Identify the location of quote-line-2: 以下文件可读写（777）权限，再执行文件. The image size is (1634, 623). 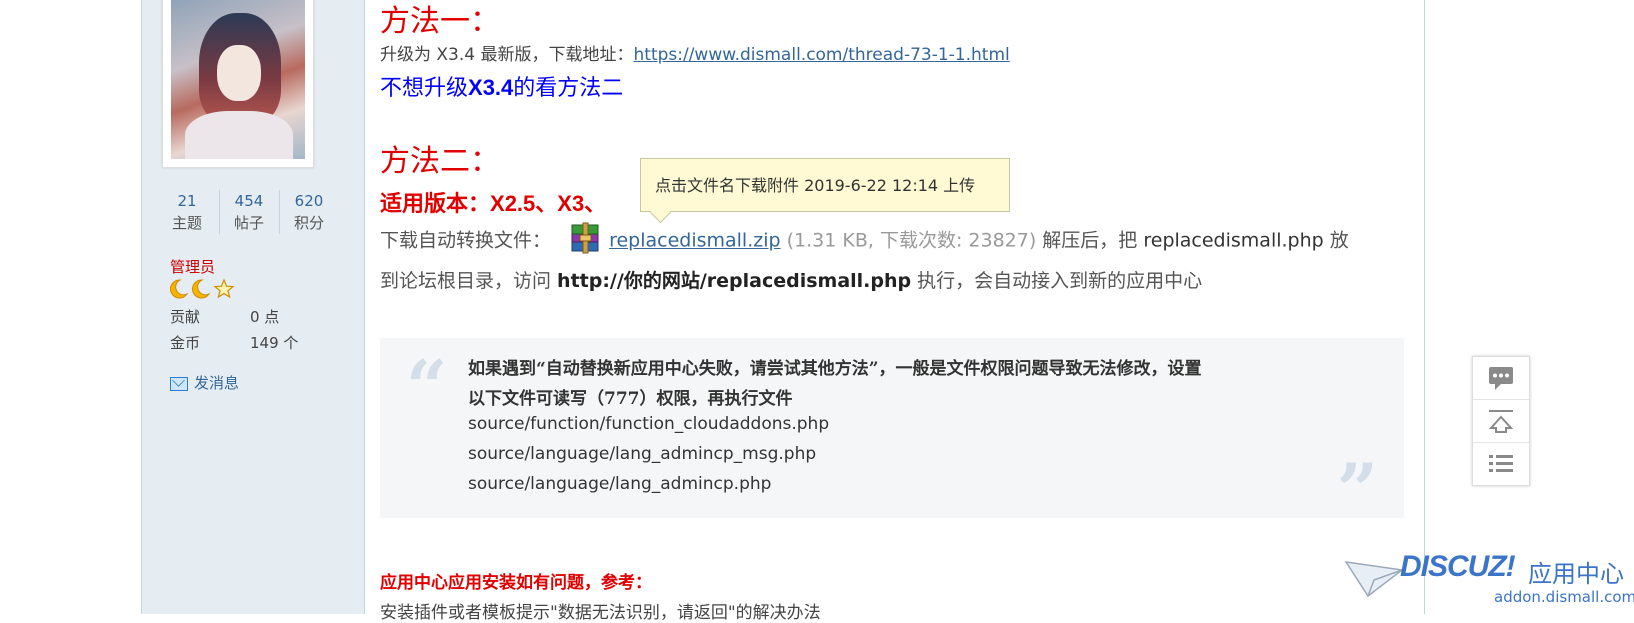
(630, 399).